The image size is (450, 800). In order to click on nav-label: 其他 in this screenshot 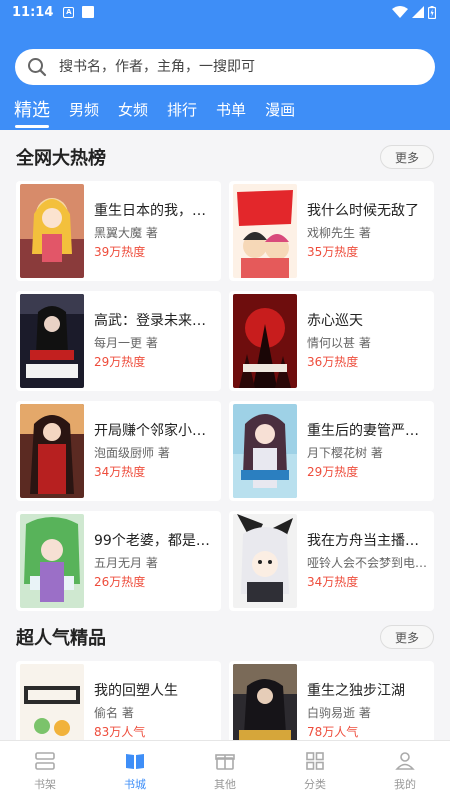, I will do `click(225, 784)`.